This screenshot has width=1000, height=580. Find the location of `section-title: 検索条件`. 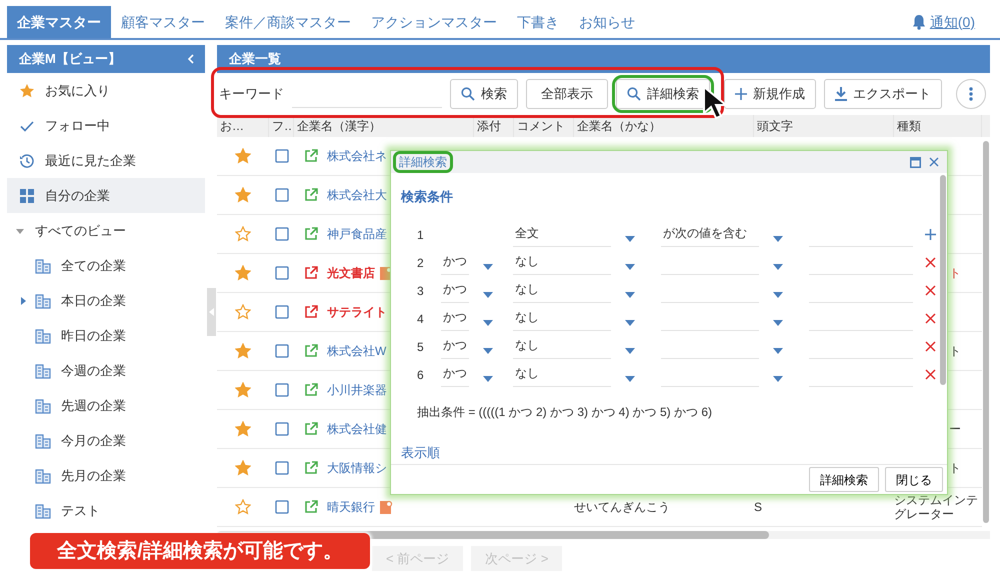

section-title: 検索条件 is located at coordinates (427, 197).